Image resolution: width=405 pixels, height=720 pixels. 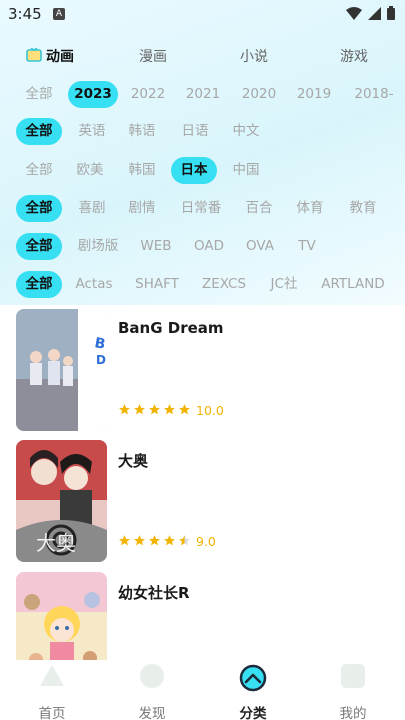 What do you see at coordinates (52, 675) in the screenshot?
I see `home-icon` at bounding box center [52, 675].